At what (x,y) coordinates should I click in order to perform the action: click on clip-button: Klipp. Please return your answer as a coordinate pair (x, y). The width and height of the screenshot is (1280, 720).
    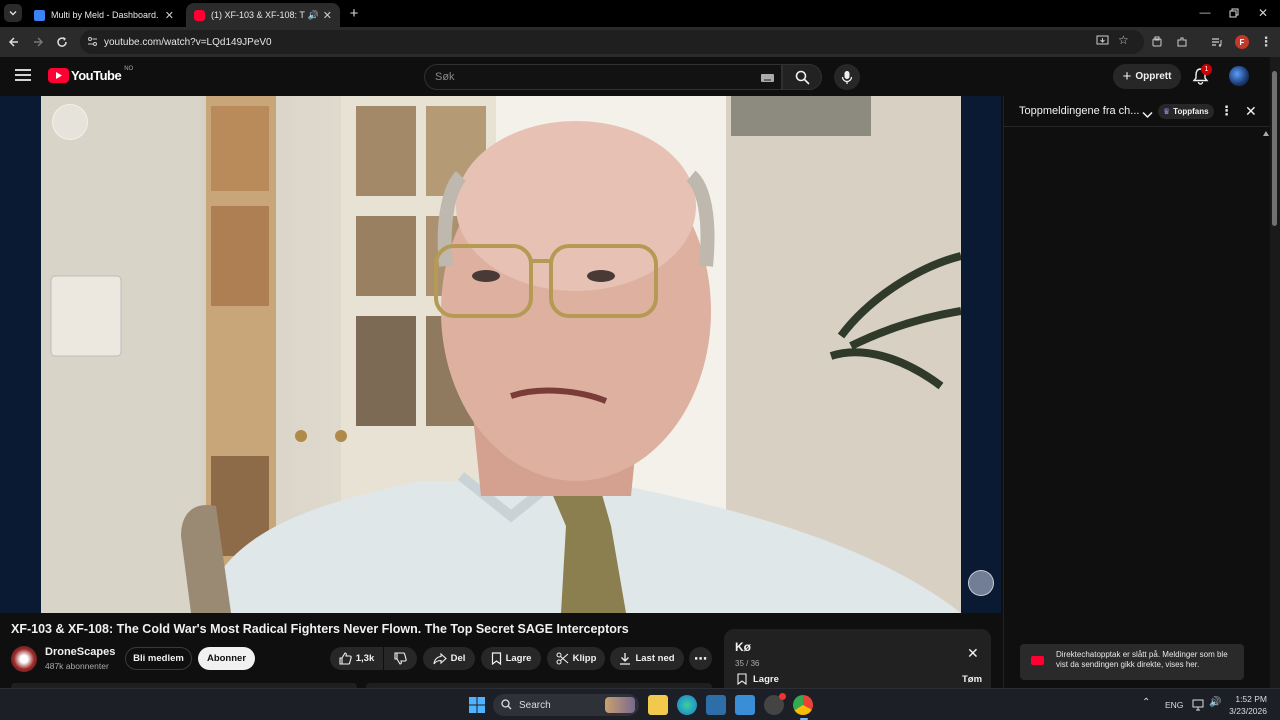
    Looking at the image, I should click on (576, 658).